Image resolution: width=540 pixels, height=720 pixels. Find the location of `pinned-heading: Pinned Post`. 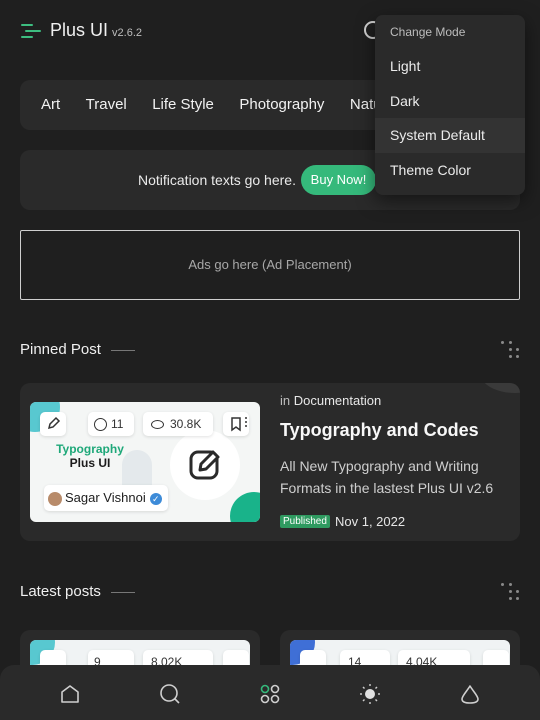

pinned-heading: Pinned Post is located at coordinates (77, 349).